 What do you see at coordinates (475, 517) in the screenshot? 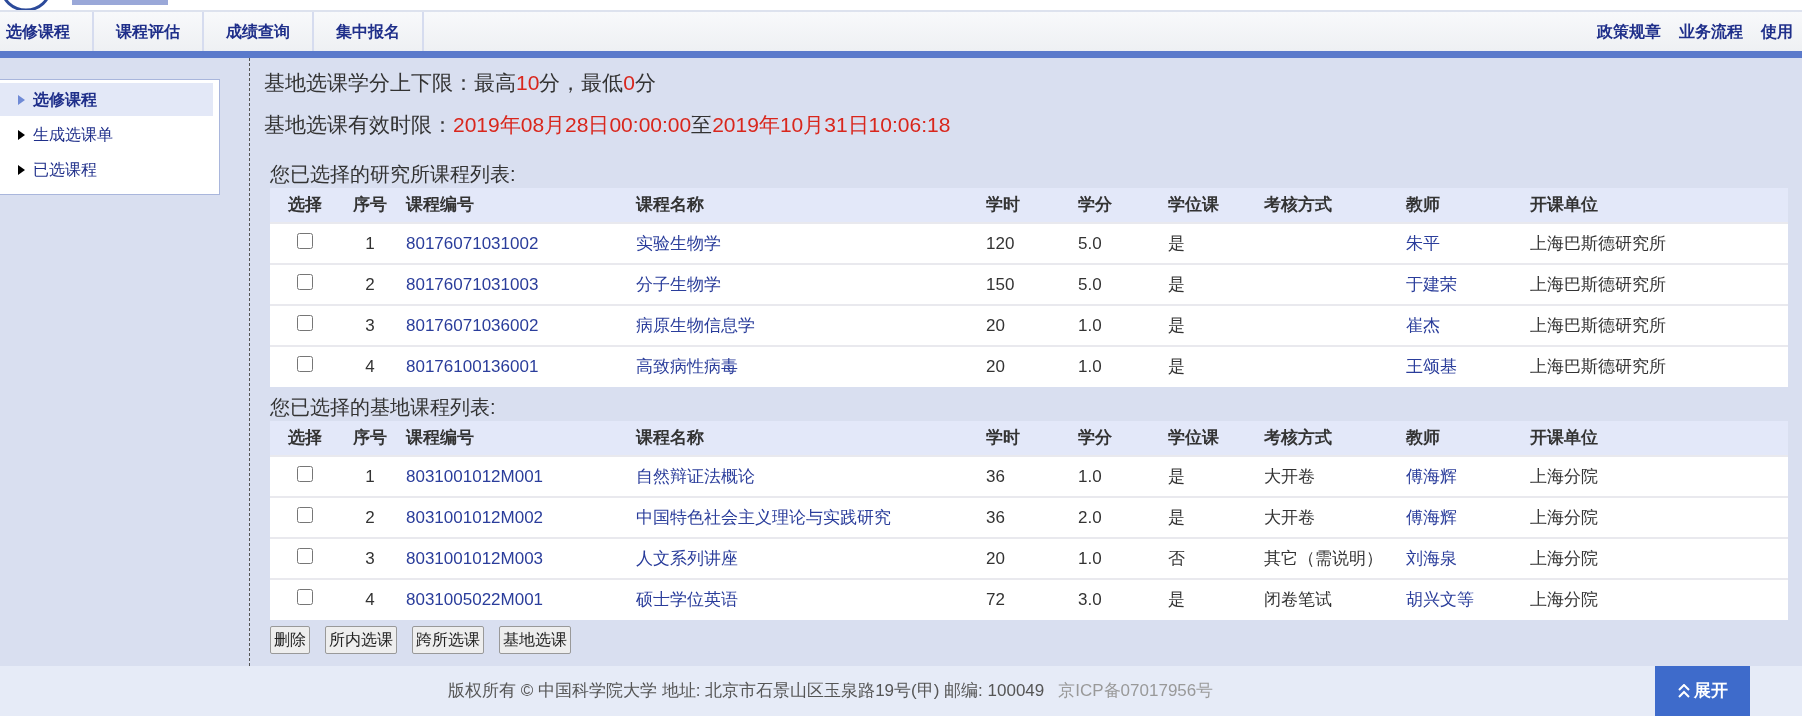
I see `course-link: 8031001012M002` at bounding box center [475, 517].